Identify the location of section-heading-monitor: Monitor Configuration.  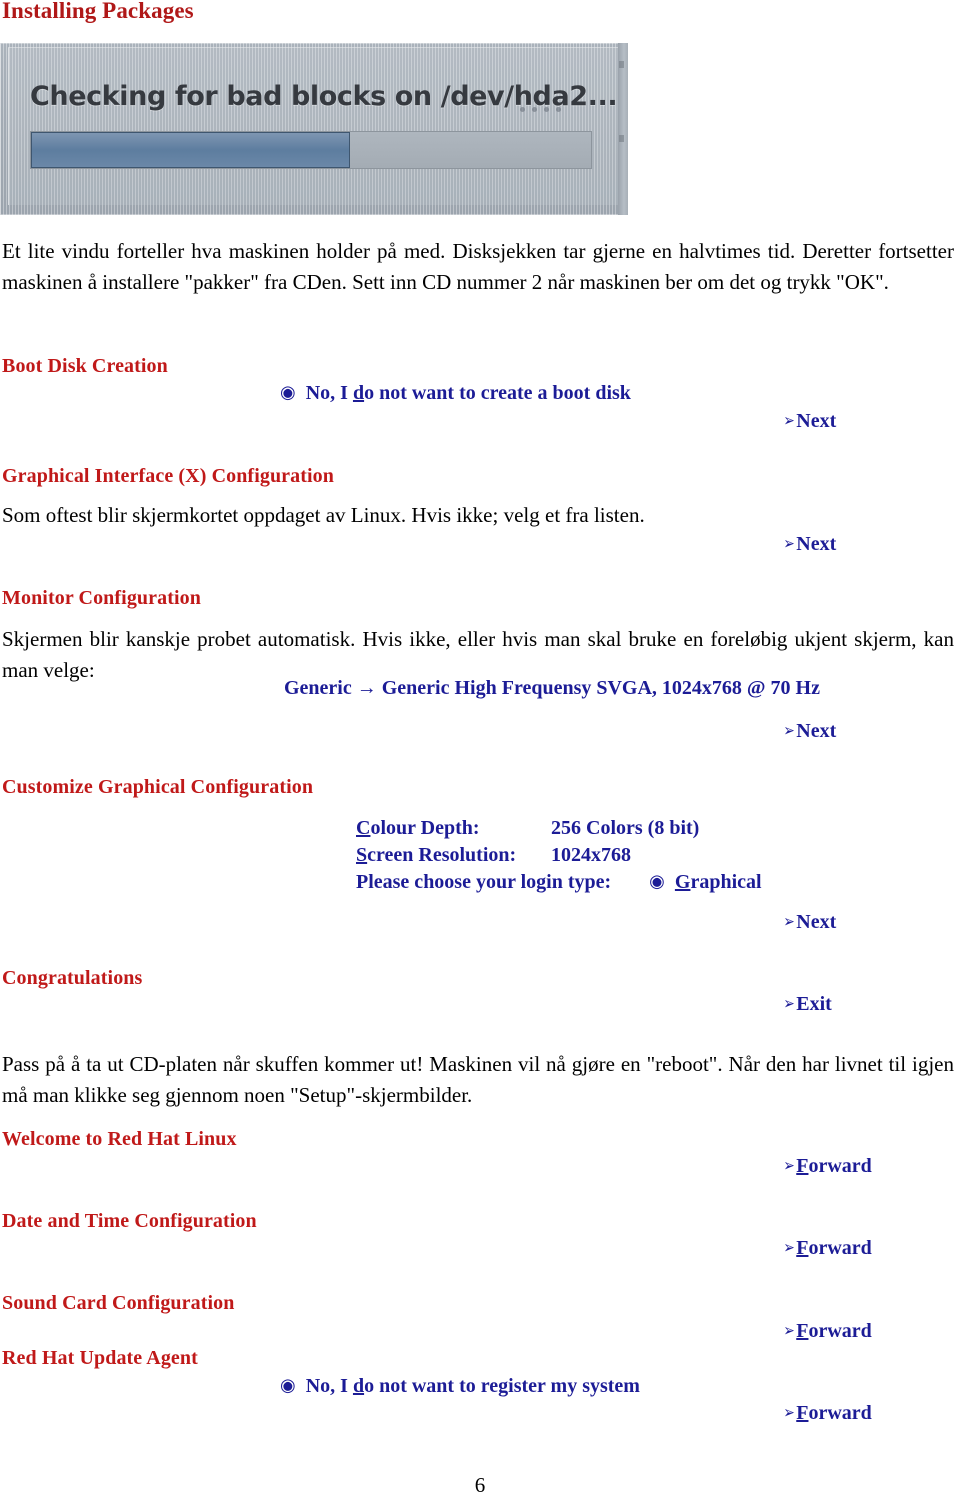
(101, 598).